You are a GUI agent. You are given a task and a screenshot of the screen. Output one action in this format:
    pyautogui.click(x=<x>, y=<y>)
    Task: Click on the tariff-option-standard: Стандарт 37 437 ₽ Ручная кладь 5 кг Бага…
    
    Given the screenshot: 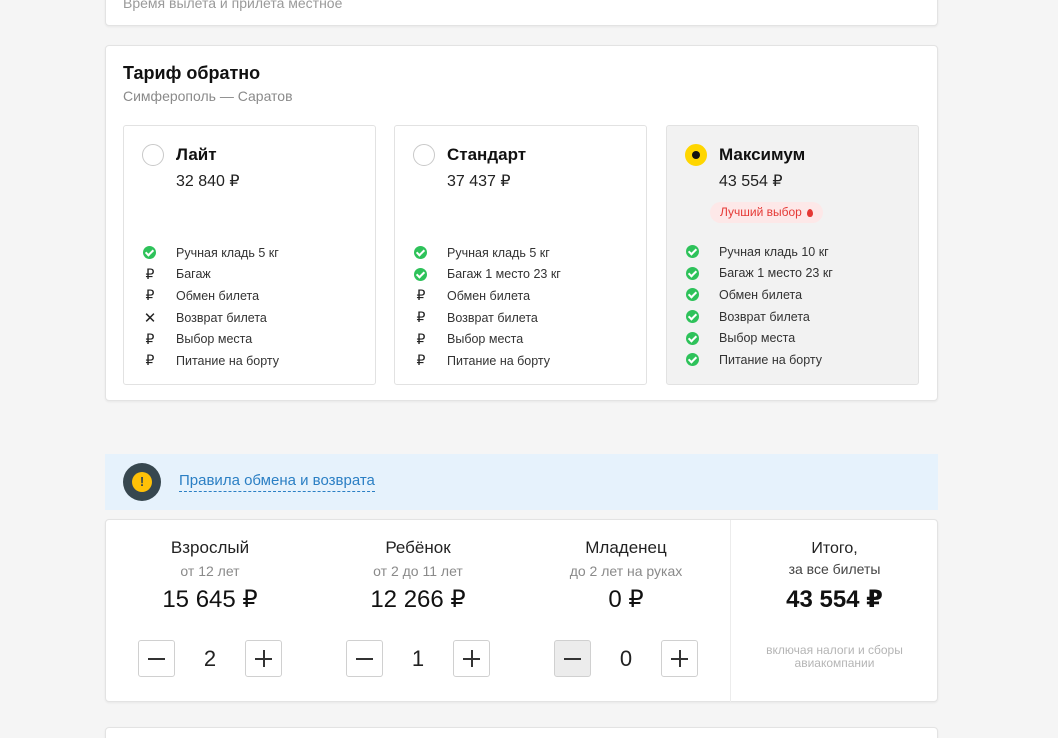 What is the action you would take?
    pyautogui.click(x=520, y=255)
    